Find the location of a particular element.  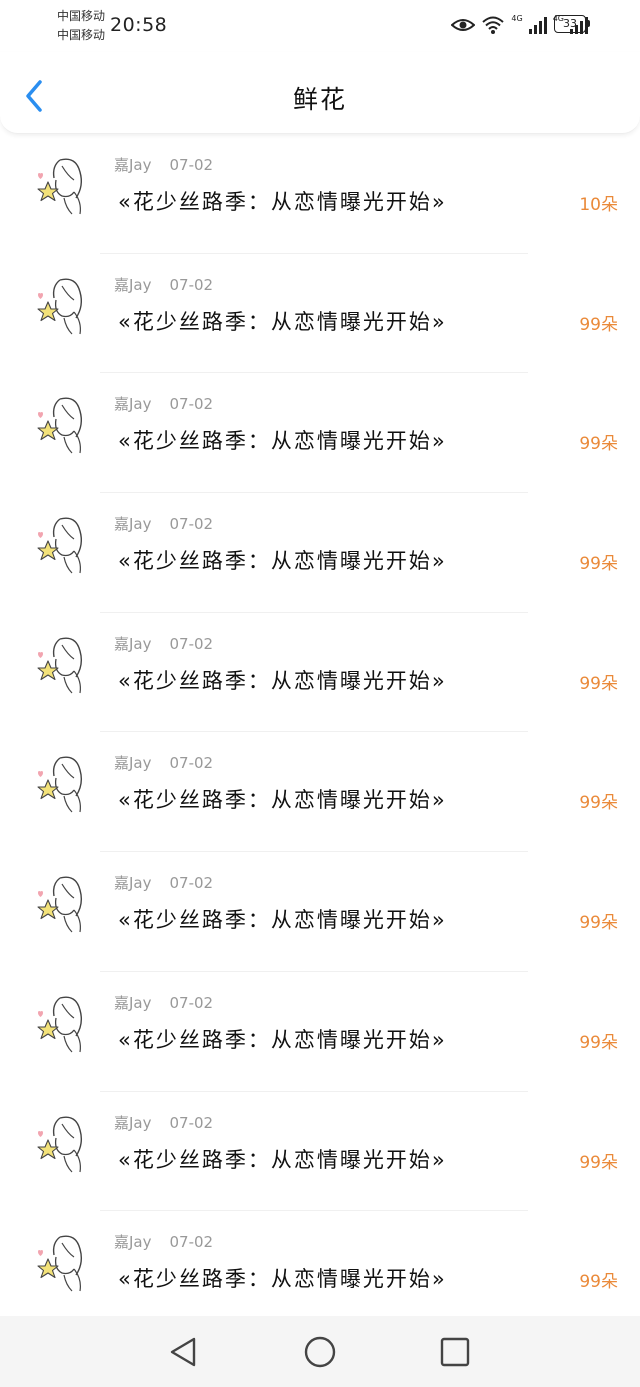

circle-home-icon is located at coordinates (320, 1352).